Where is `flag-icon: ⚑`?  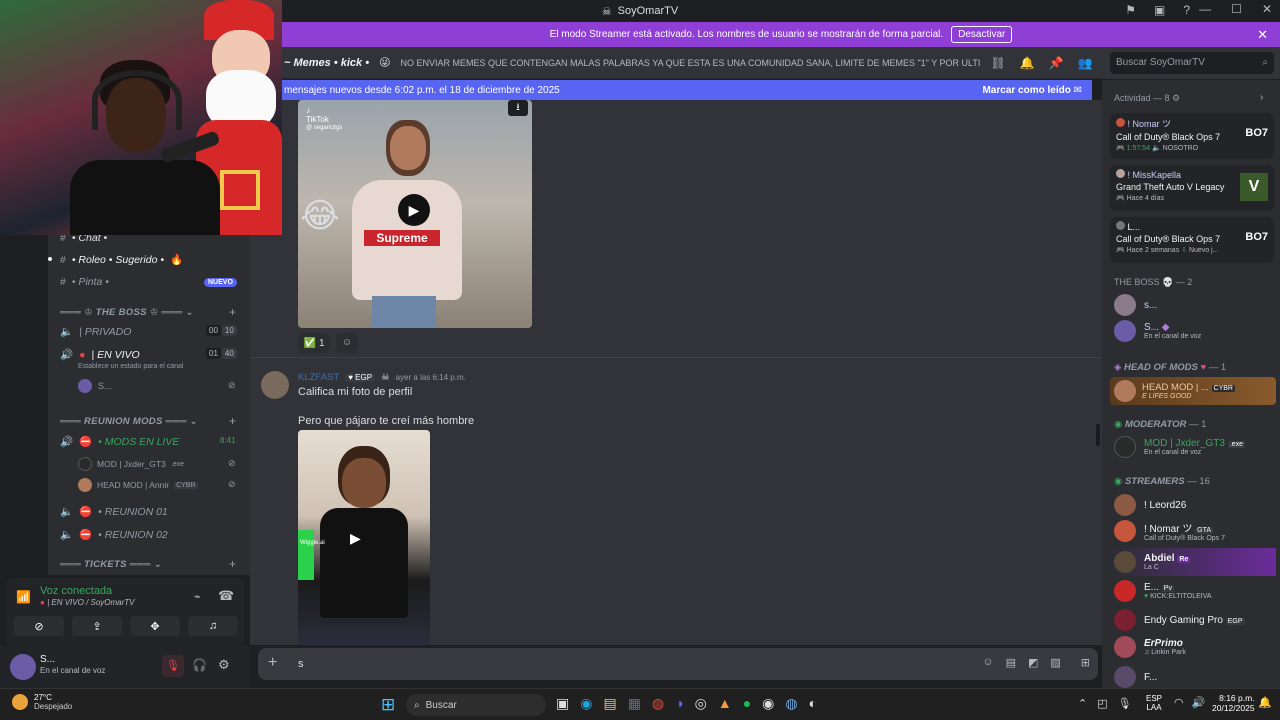 flag-icon: ⚑ is located at coordinates (1130, 10).